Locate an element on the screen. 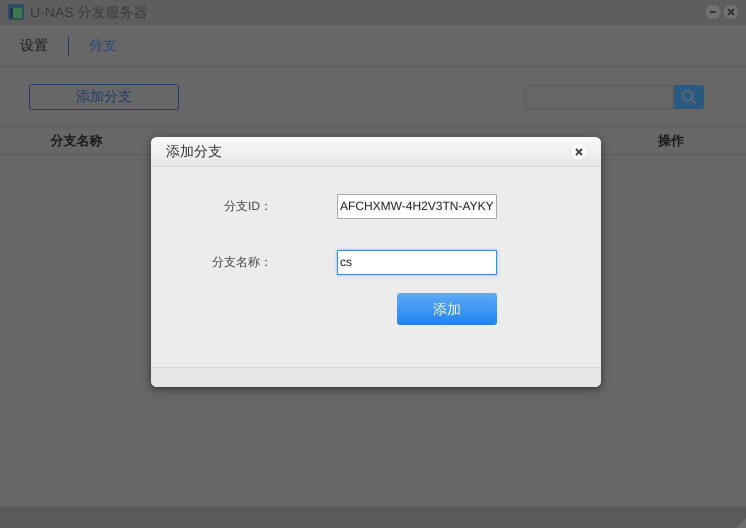 The height and width of the screenshot is (528, 746). search-field is located at coordinates (599, 96).